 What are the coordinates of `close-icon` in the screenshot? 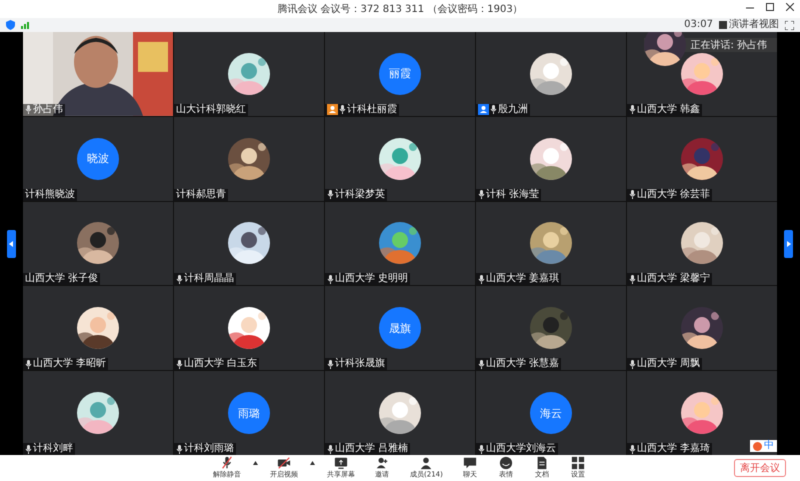 It's located at (790, 7).